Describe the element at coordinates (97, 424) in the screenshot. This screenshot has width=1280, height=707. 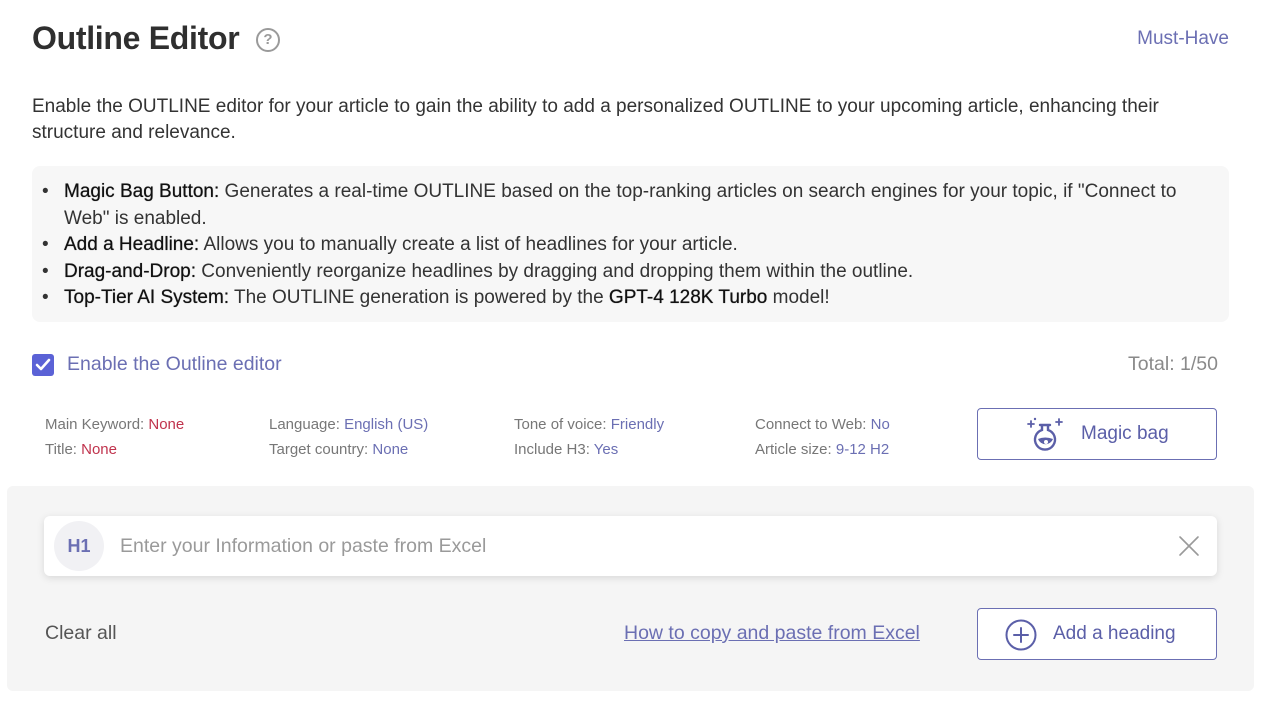
I see `setting-label: Main Keyword:` at that location.